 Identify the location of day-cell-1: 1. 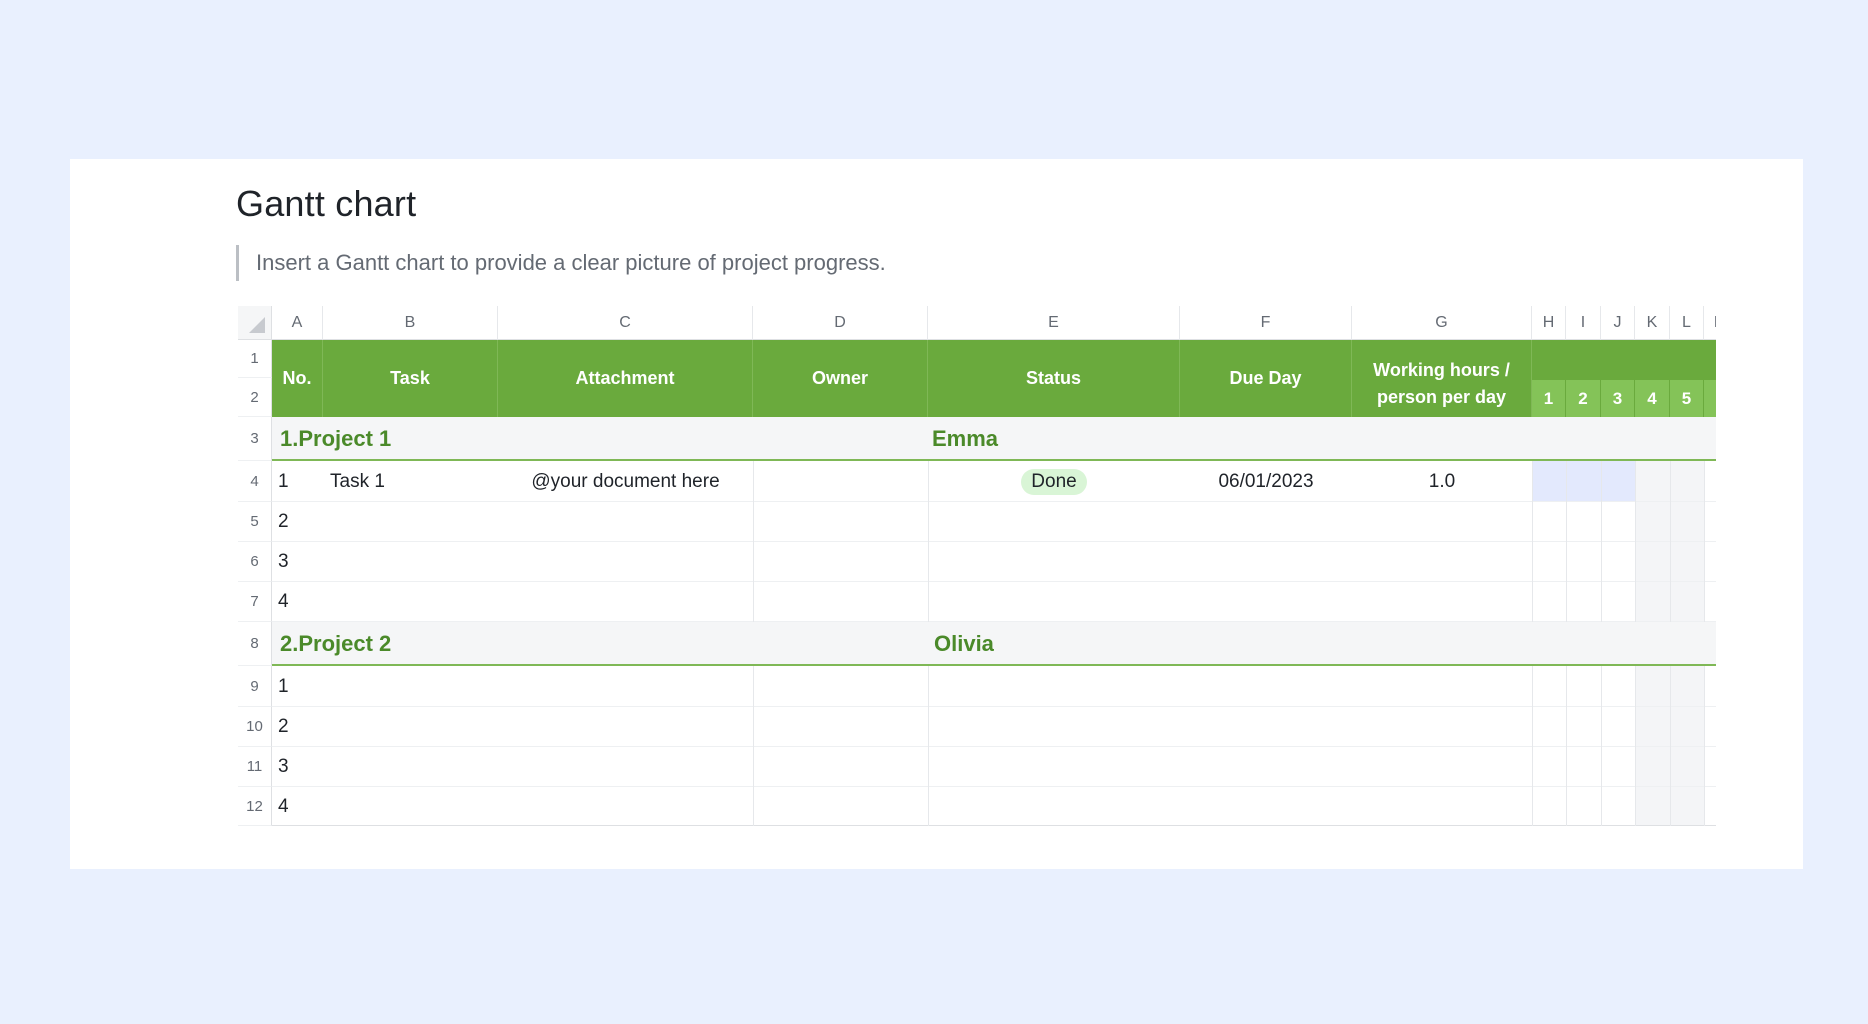
(1549, 398).